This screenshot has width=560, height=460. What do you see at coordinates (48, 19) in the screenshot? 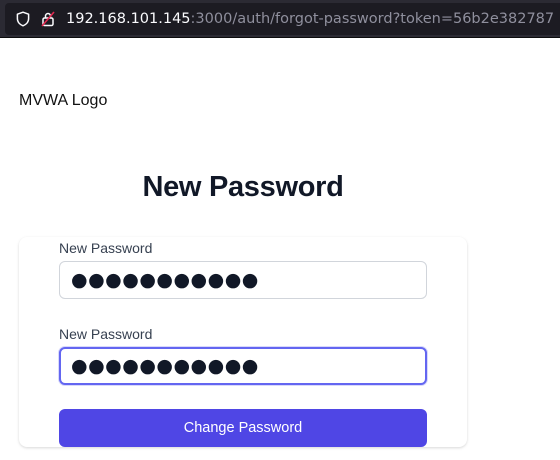
I see `lock-icon` at bounding box center [48, 19].